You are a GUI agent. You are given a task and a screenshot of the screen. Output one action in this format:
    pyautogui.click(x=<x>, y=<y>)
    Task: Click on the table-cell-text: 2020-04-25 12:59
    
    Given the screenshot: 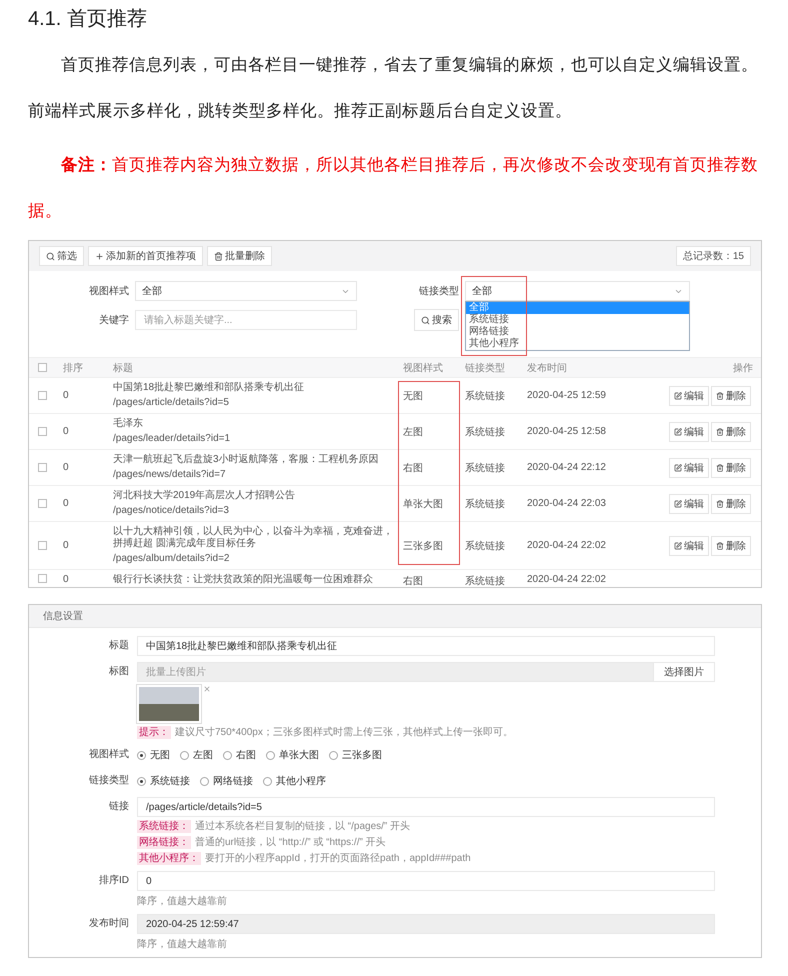 What is the action you would take?
    pyautogui.click(x=566, y=395)
    